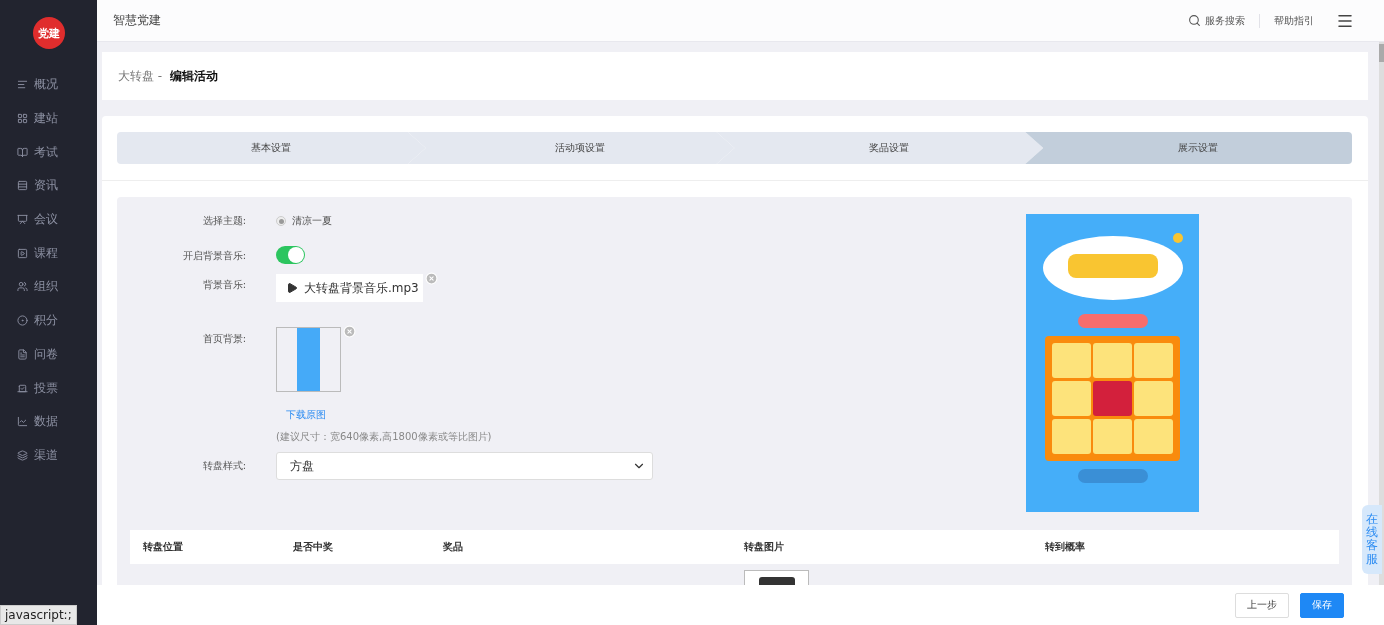 This screenshot has width=1384, height=625. I want to click on line-chart-icon, so click(22, 422).